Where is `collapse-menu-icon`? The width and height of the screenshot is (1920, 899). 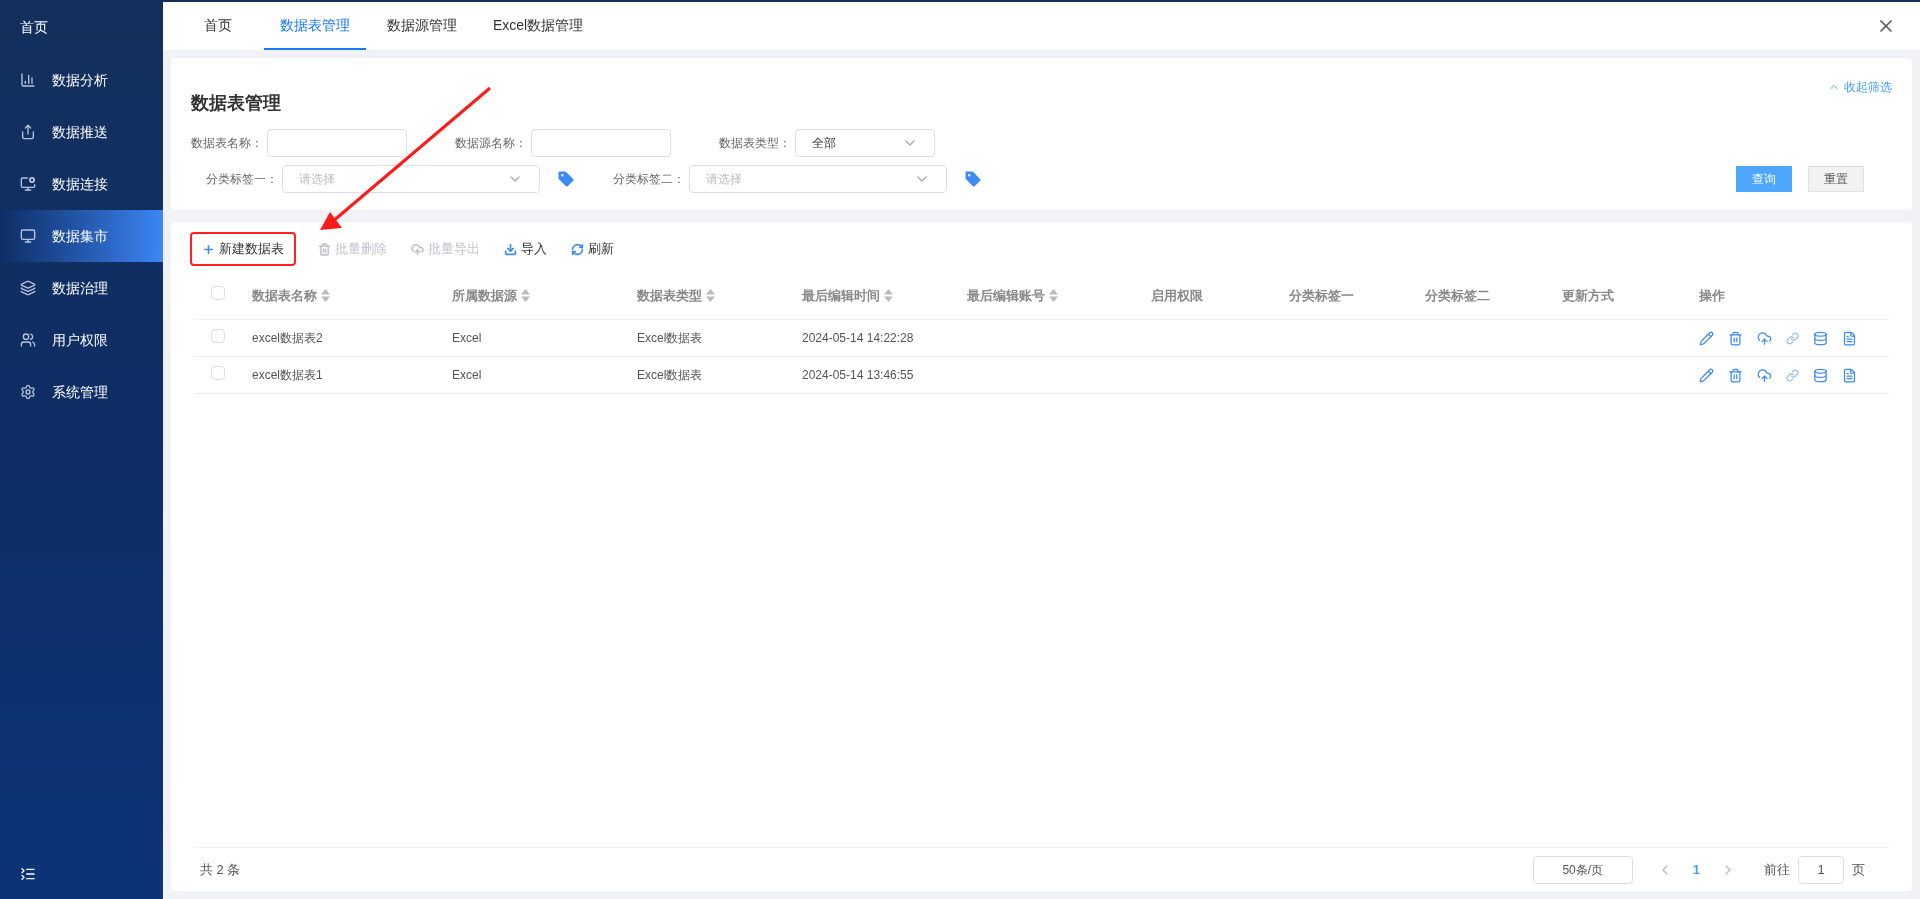 collapse-menu-icon is located at coordinates (28, 874).